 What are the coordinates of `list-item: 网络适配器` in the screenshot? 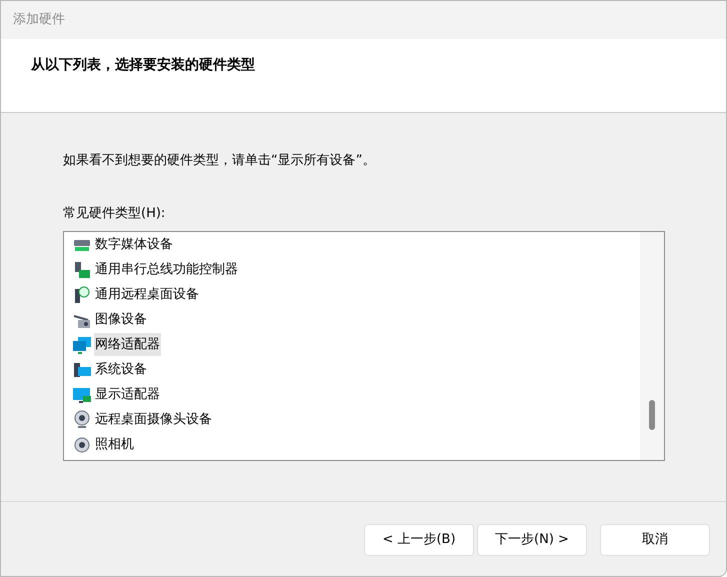 It's located at (127, 344).